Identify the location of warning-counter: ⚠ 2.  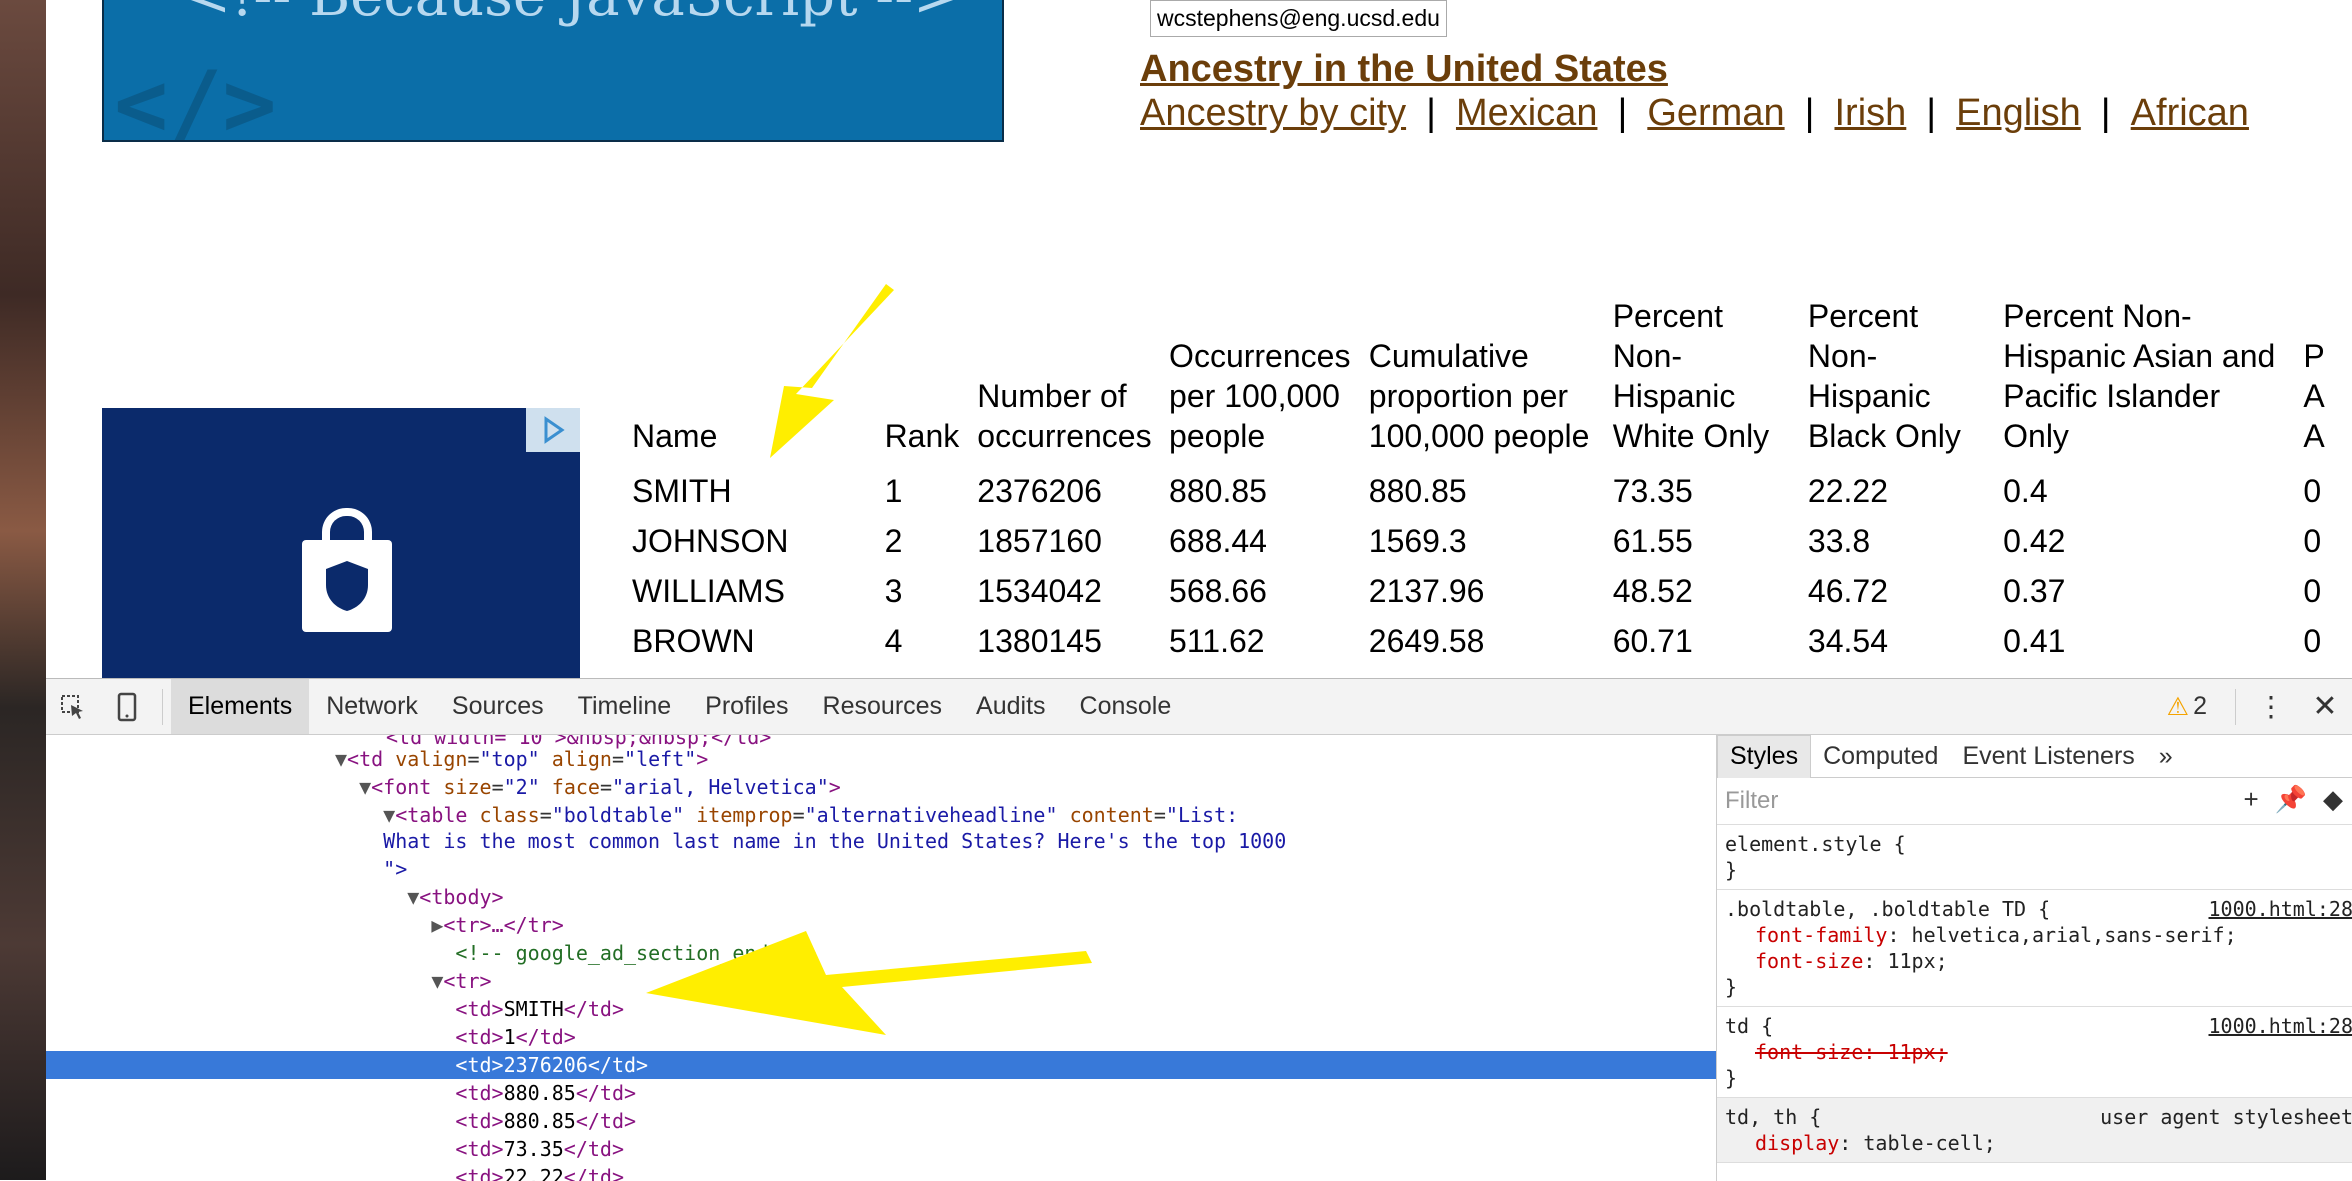
(2187, 707).